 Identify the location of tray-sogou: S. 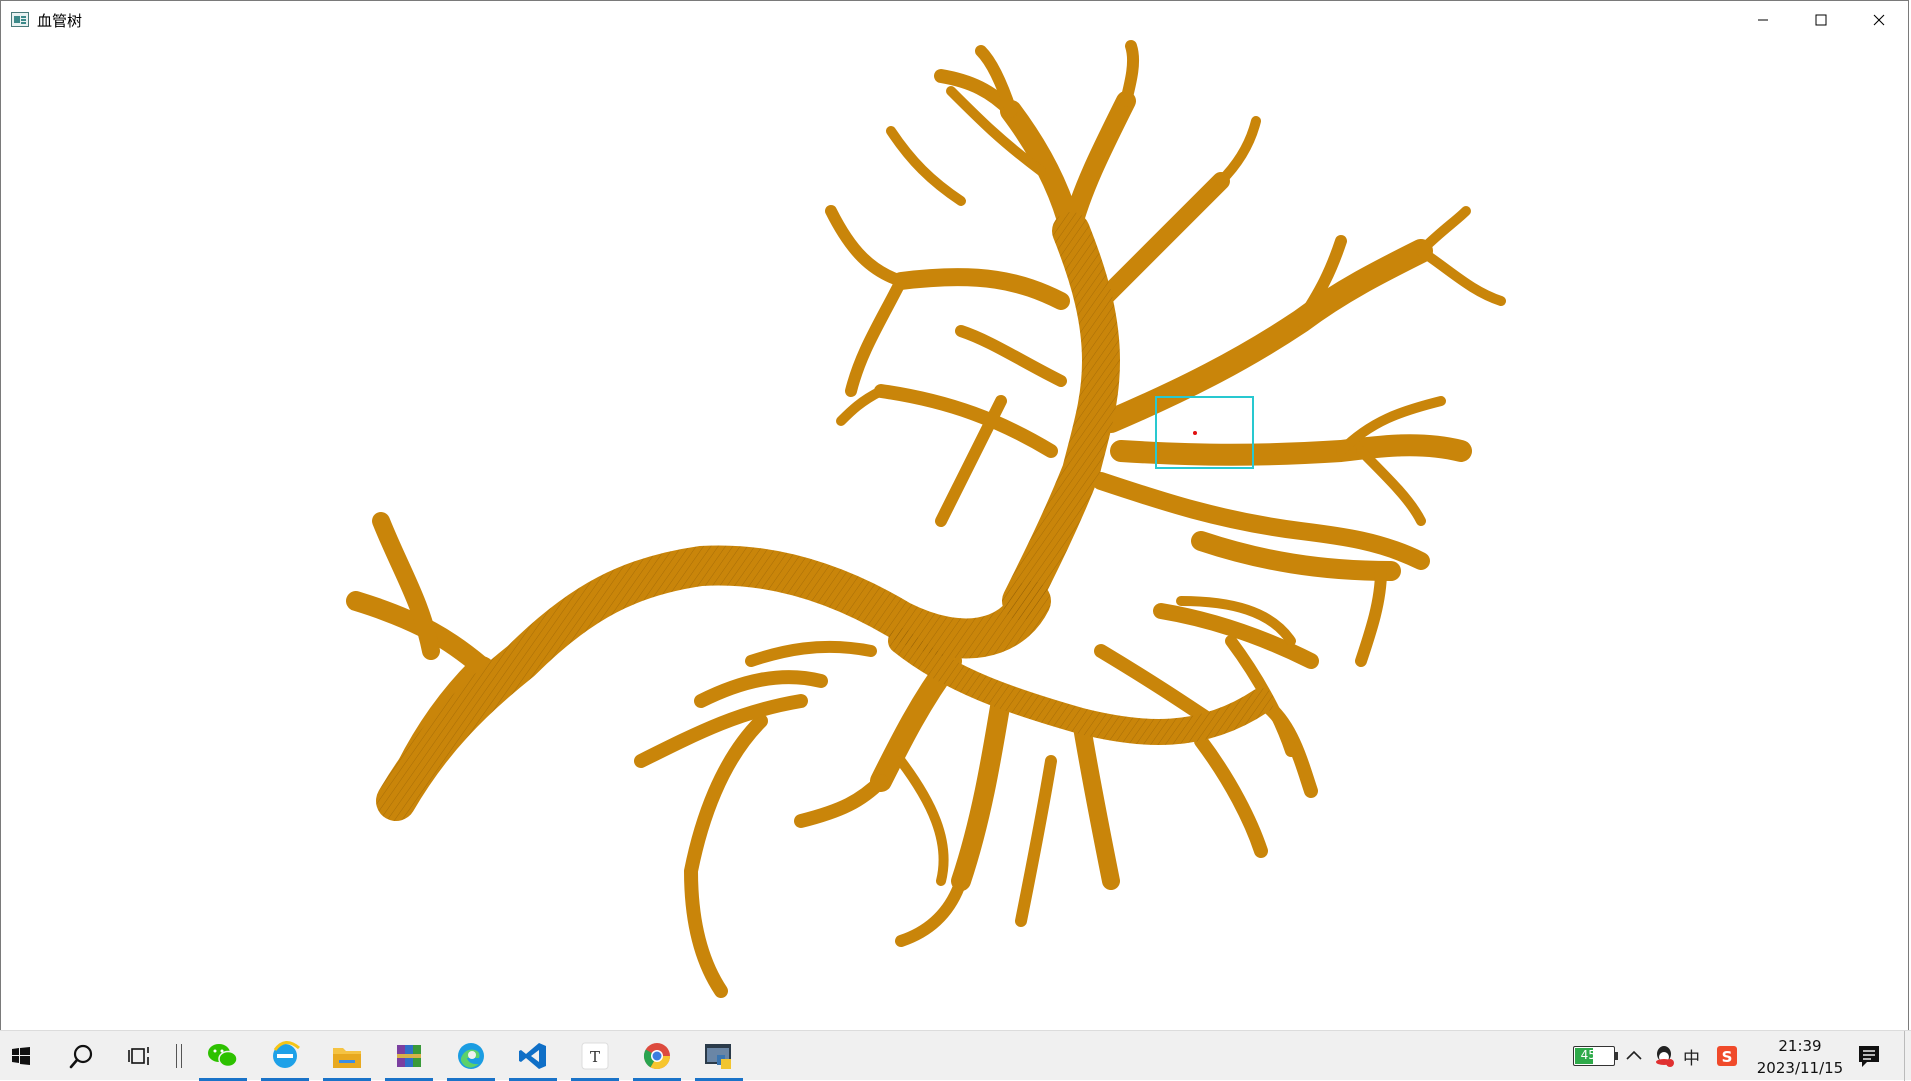
(1727, 1058).